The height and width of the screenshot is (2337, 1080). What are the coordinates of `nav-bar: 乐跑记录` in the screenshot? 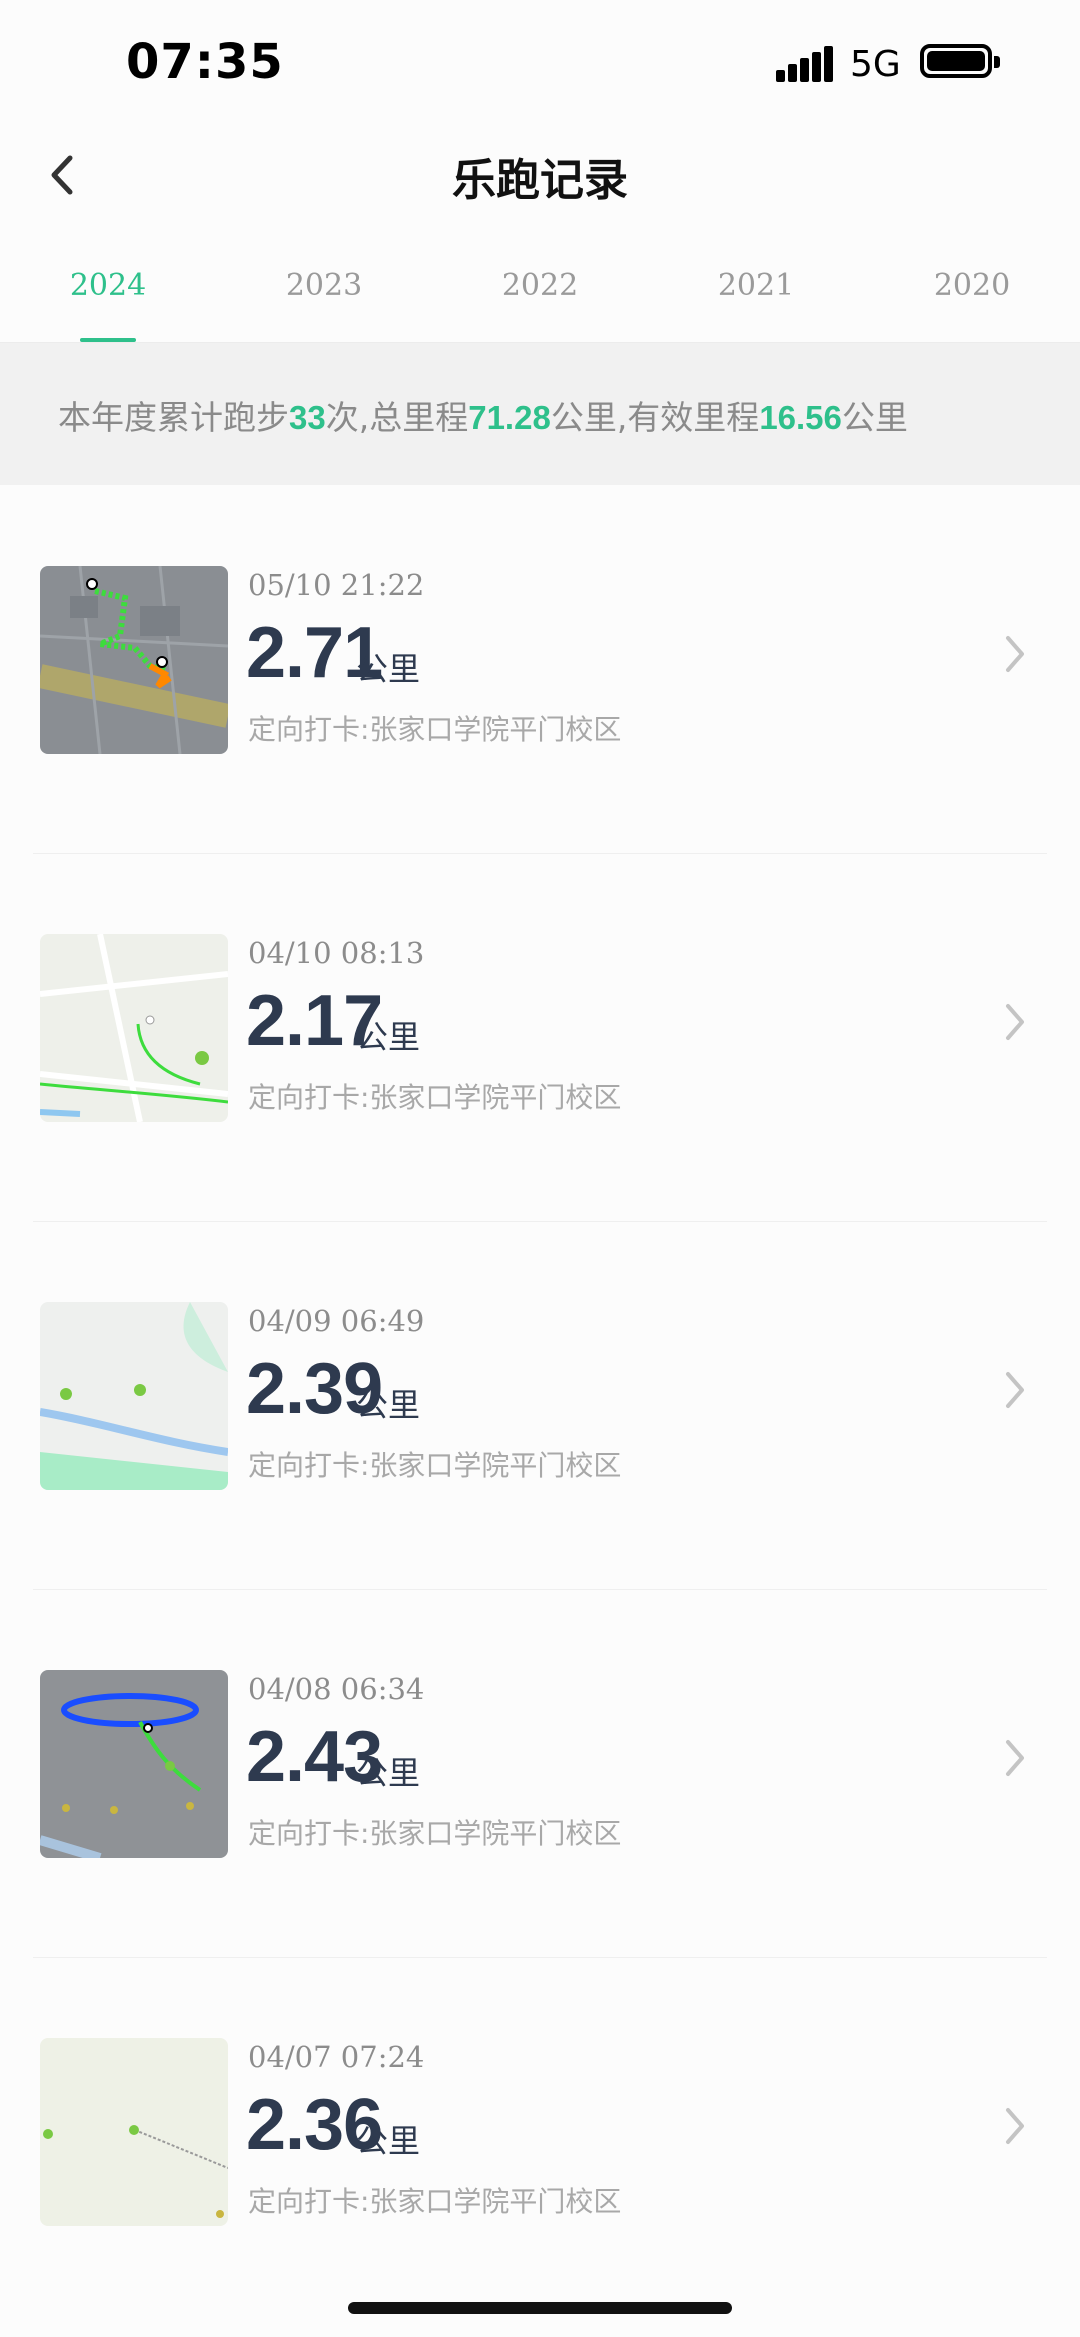 It's located at (540, 175).